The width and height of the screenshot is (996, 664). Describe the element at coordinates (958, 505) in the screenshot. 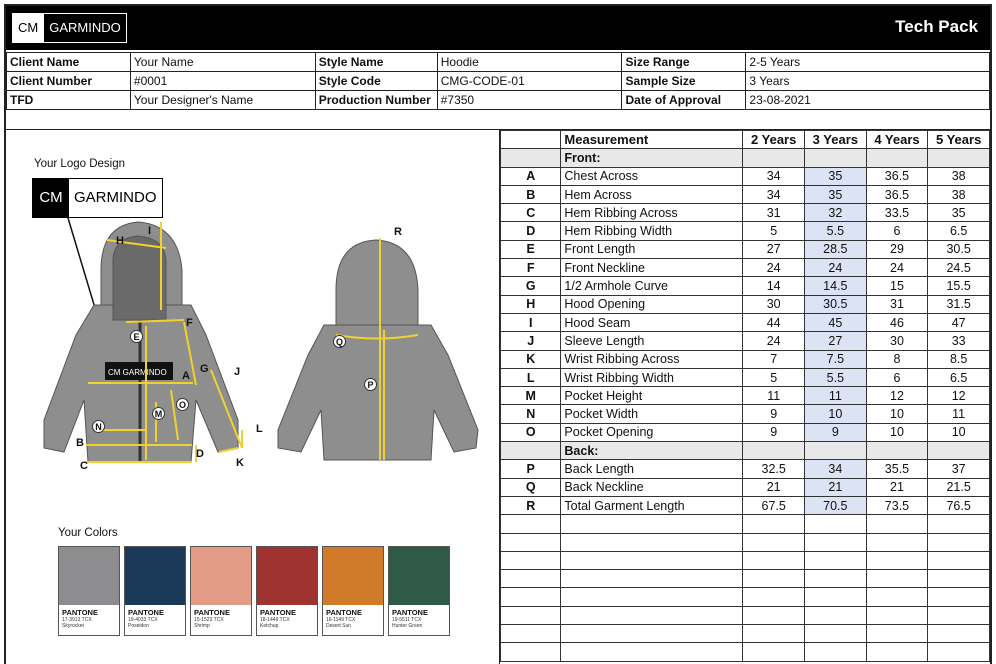

I see `measurement-value: 76.5` at that location.